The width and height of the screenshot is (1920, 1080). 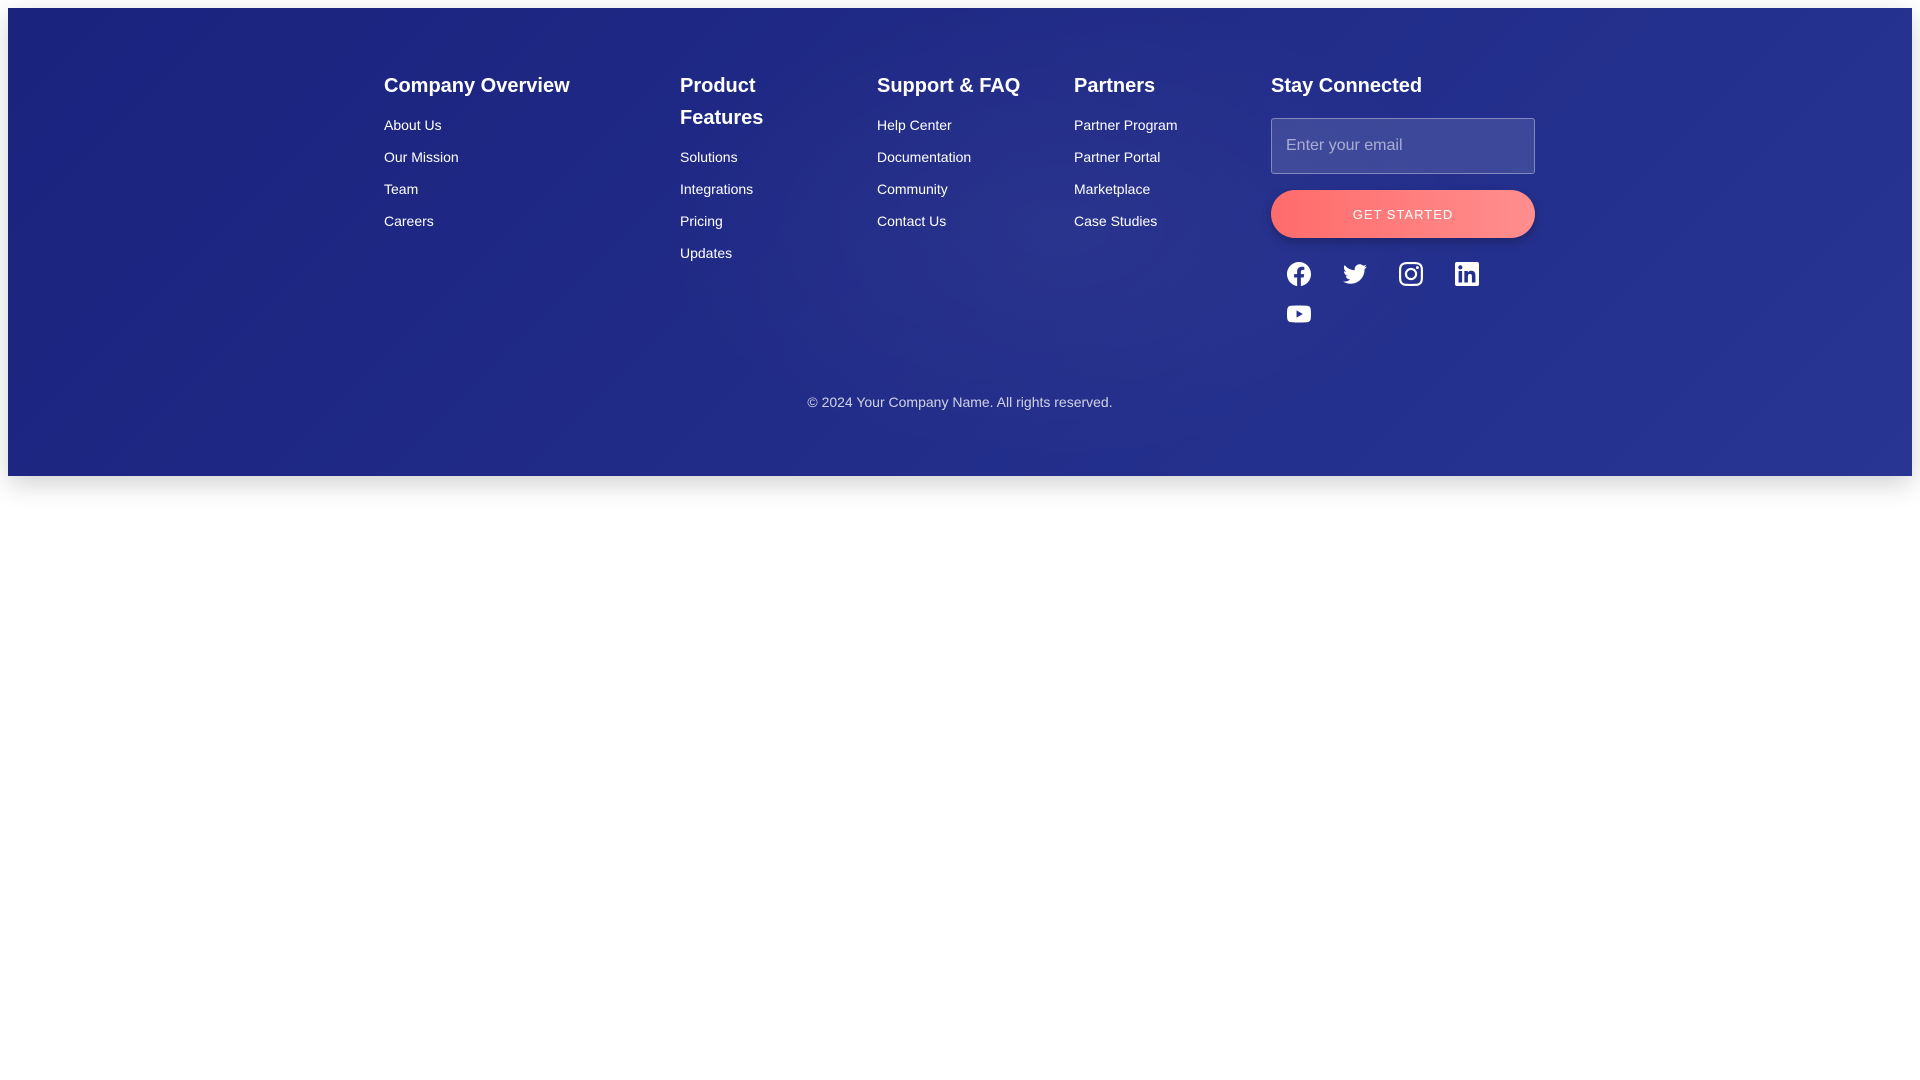 What do you see at coordinates (911, 221) in the screenshot?
I see `footer-link-contact-us: Contact Us` at bounding box center [911, 221].